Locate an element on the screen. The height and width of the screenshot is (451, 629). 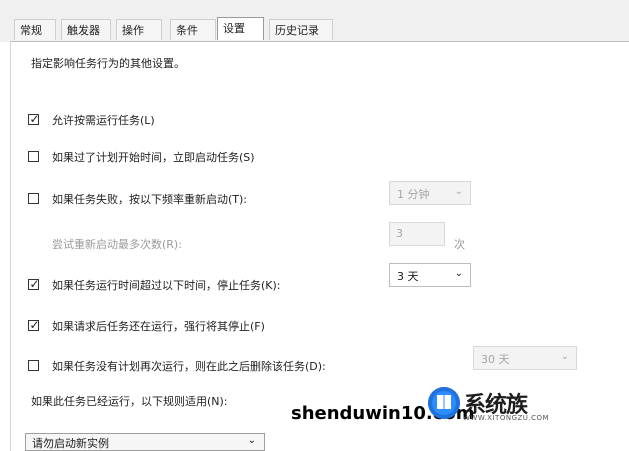
tab-general: 常规 is located at coordinates (35, 29).